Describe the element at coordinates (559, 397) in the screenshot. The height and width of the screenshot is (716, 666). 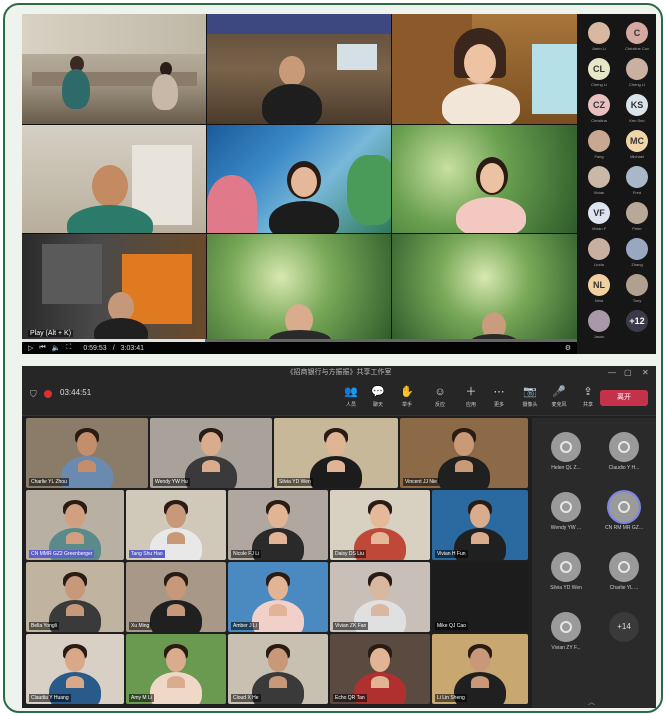
I see `toolbar-button-mic: 🎤 麦克风` at that location.